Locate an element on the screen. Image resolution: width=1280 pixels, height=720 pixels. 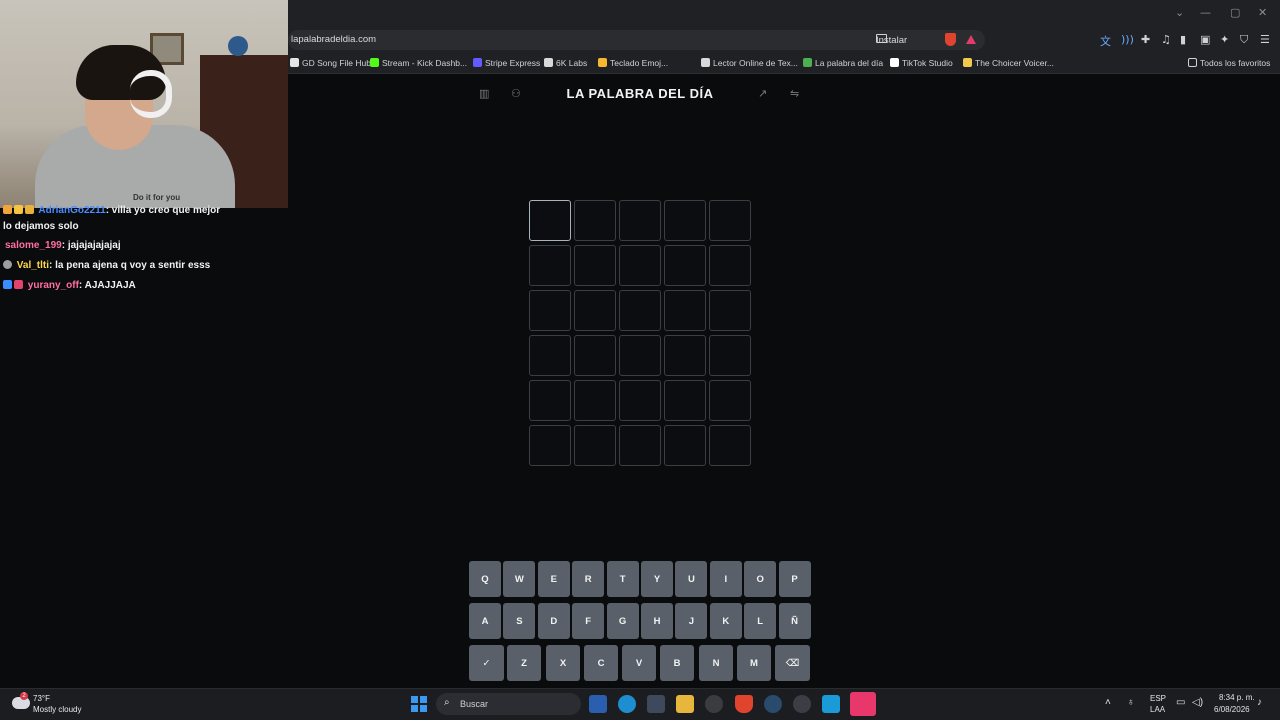
brave-rewards-icon is located at coordinates (971, 39).